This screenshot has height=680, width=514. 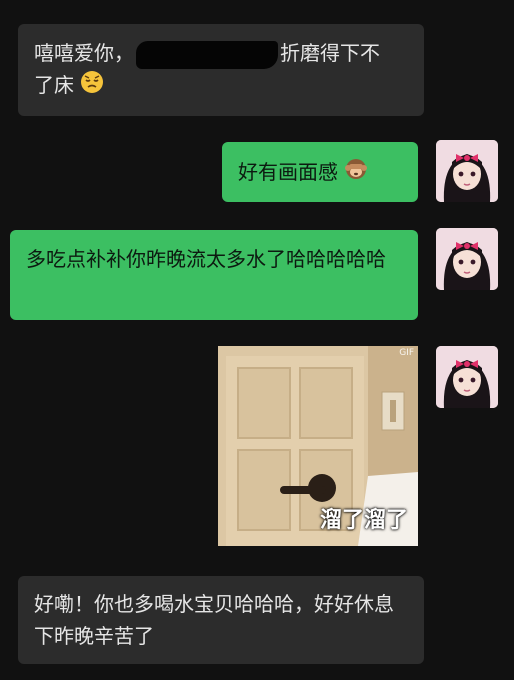 I want to click on sticker-watermark: GIF, so click(x=406, y=353).